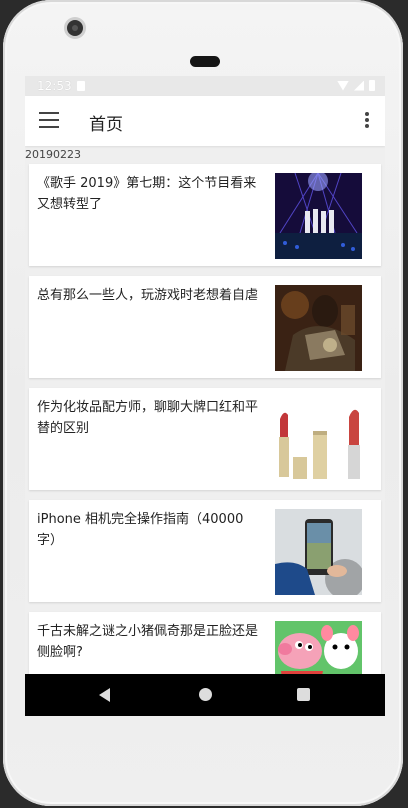 The width and height of the screenshot is (408, 808). I want to click on article-title: 《歌手 2019》第七期：这个节目看来又想转型了, so click(147, 194).